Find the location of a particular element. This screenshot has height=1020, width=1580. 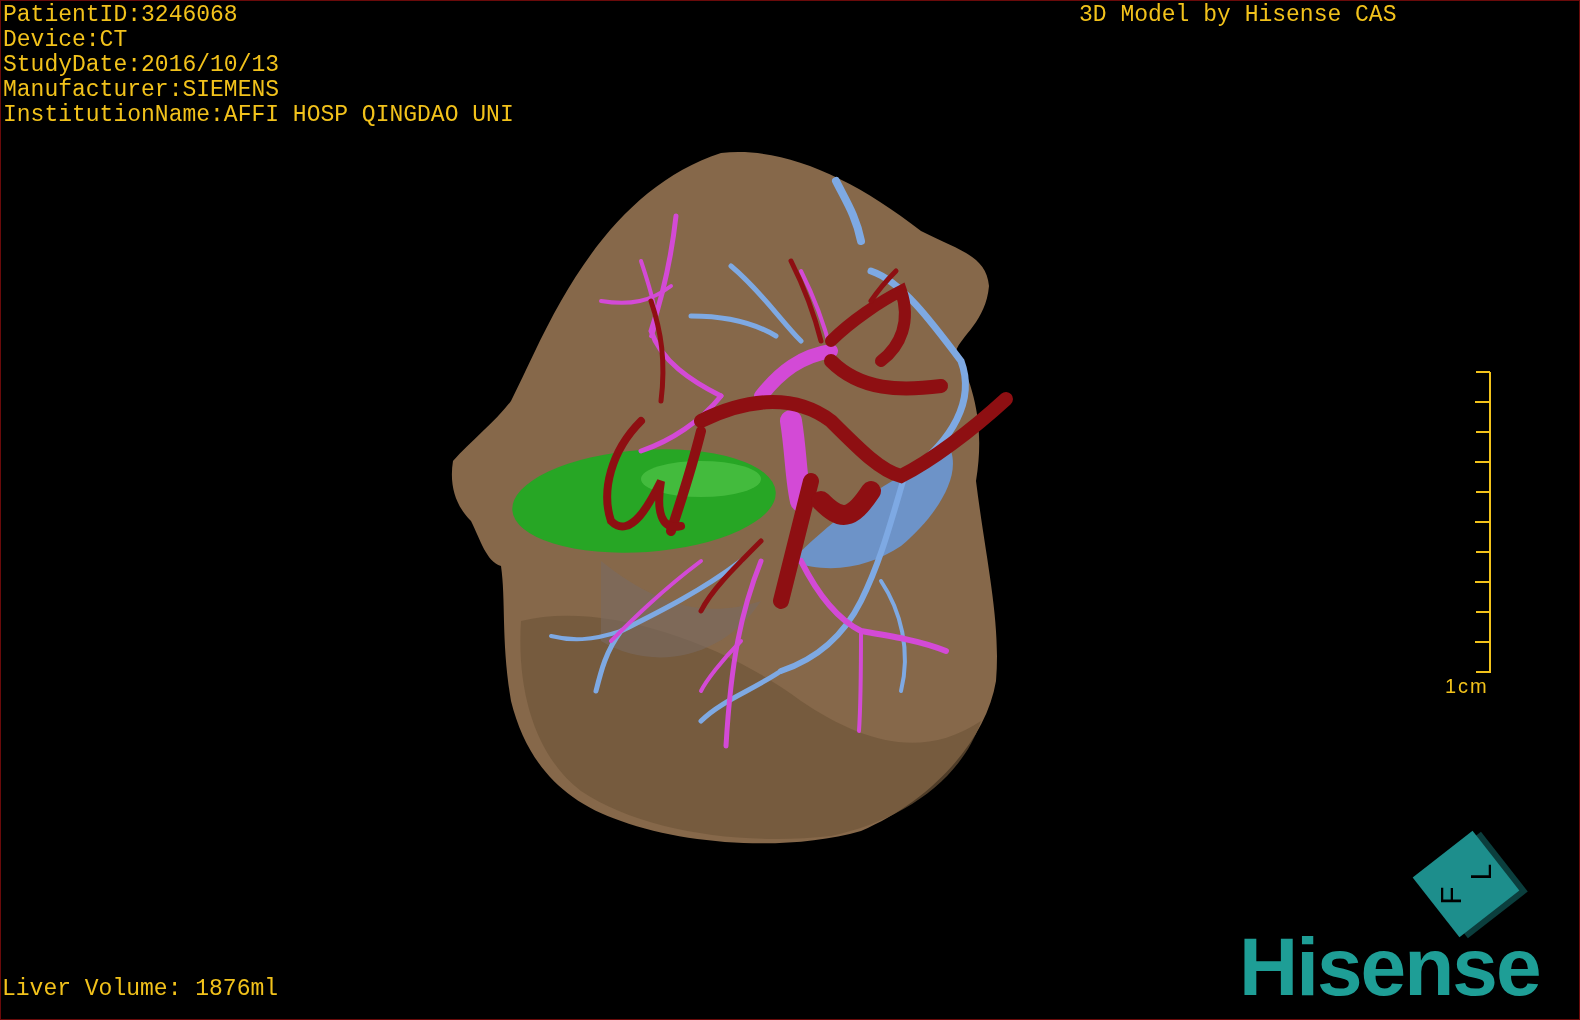

cube-label: F is located at coordinates (1451, 895).